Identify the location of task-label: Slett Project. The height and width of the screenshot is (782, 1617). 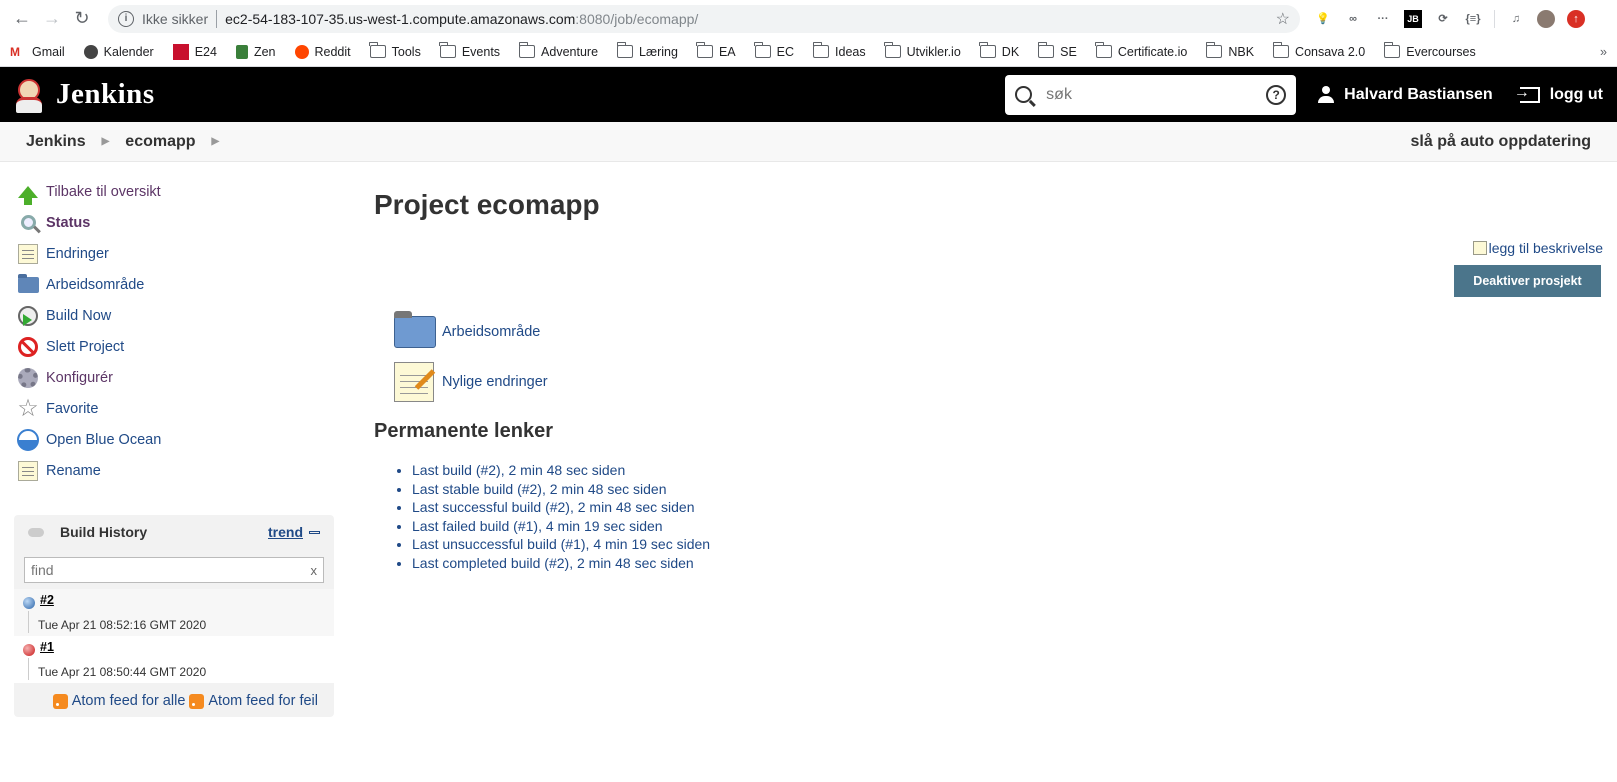
(85, 347).